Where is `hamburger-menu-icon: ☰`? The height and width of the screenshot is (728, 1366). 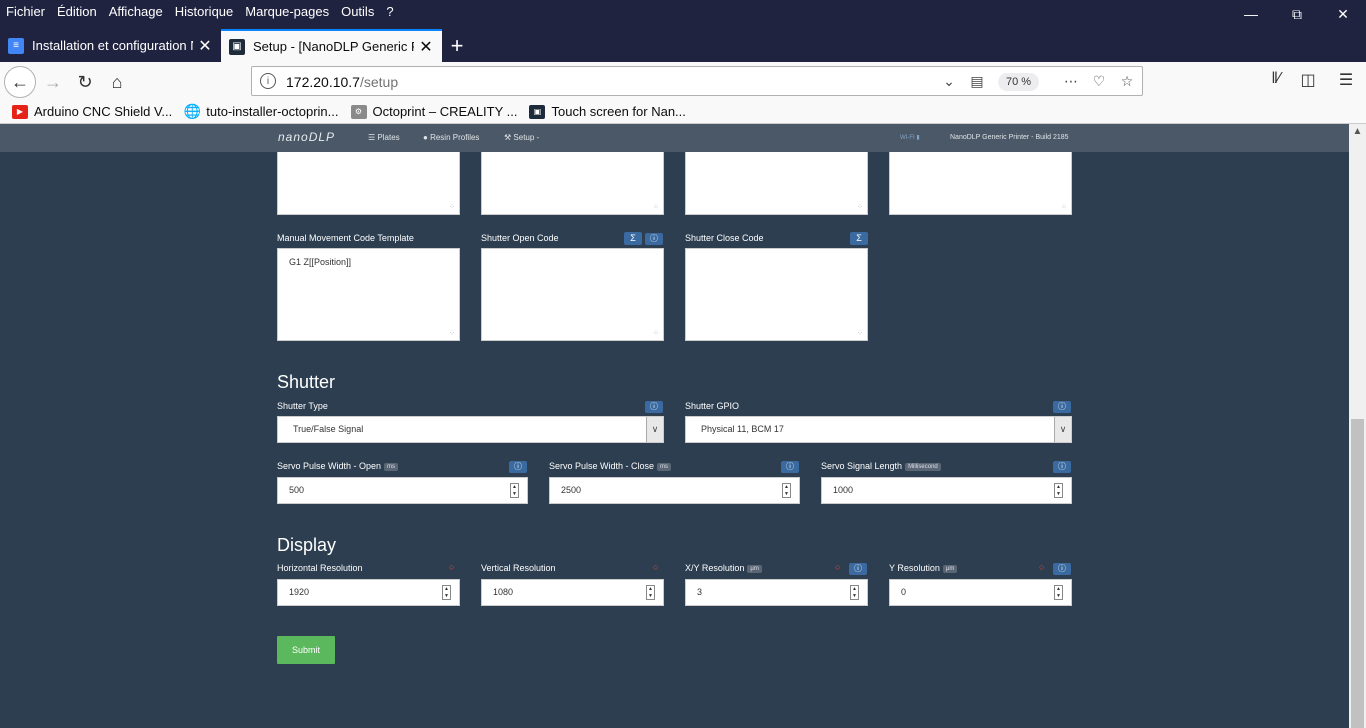 hamburger-menu-icon: ☰ is located at coordinates (1346, 80).